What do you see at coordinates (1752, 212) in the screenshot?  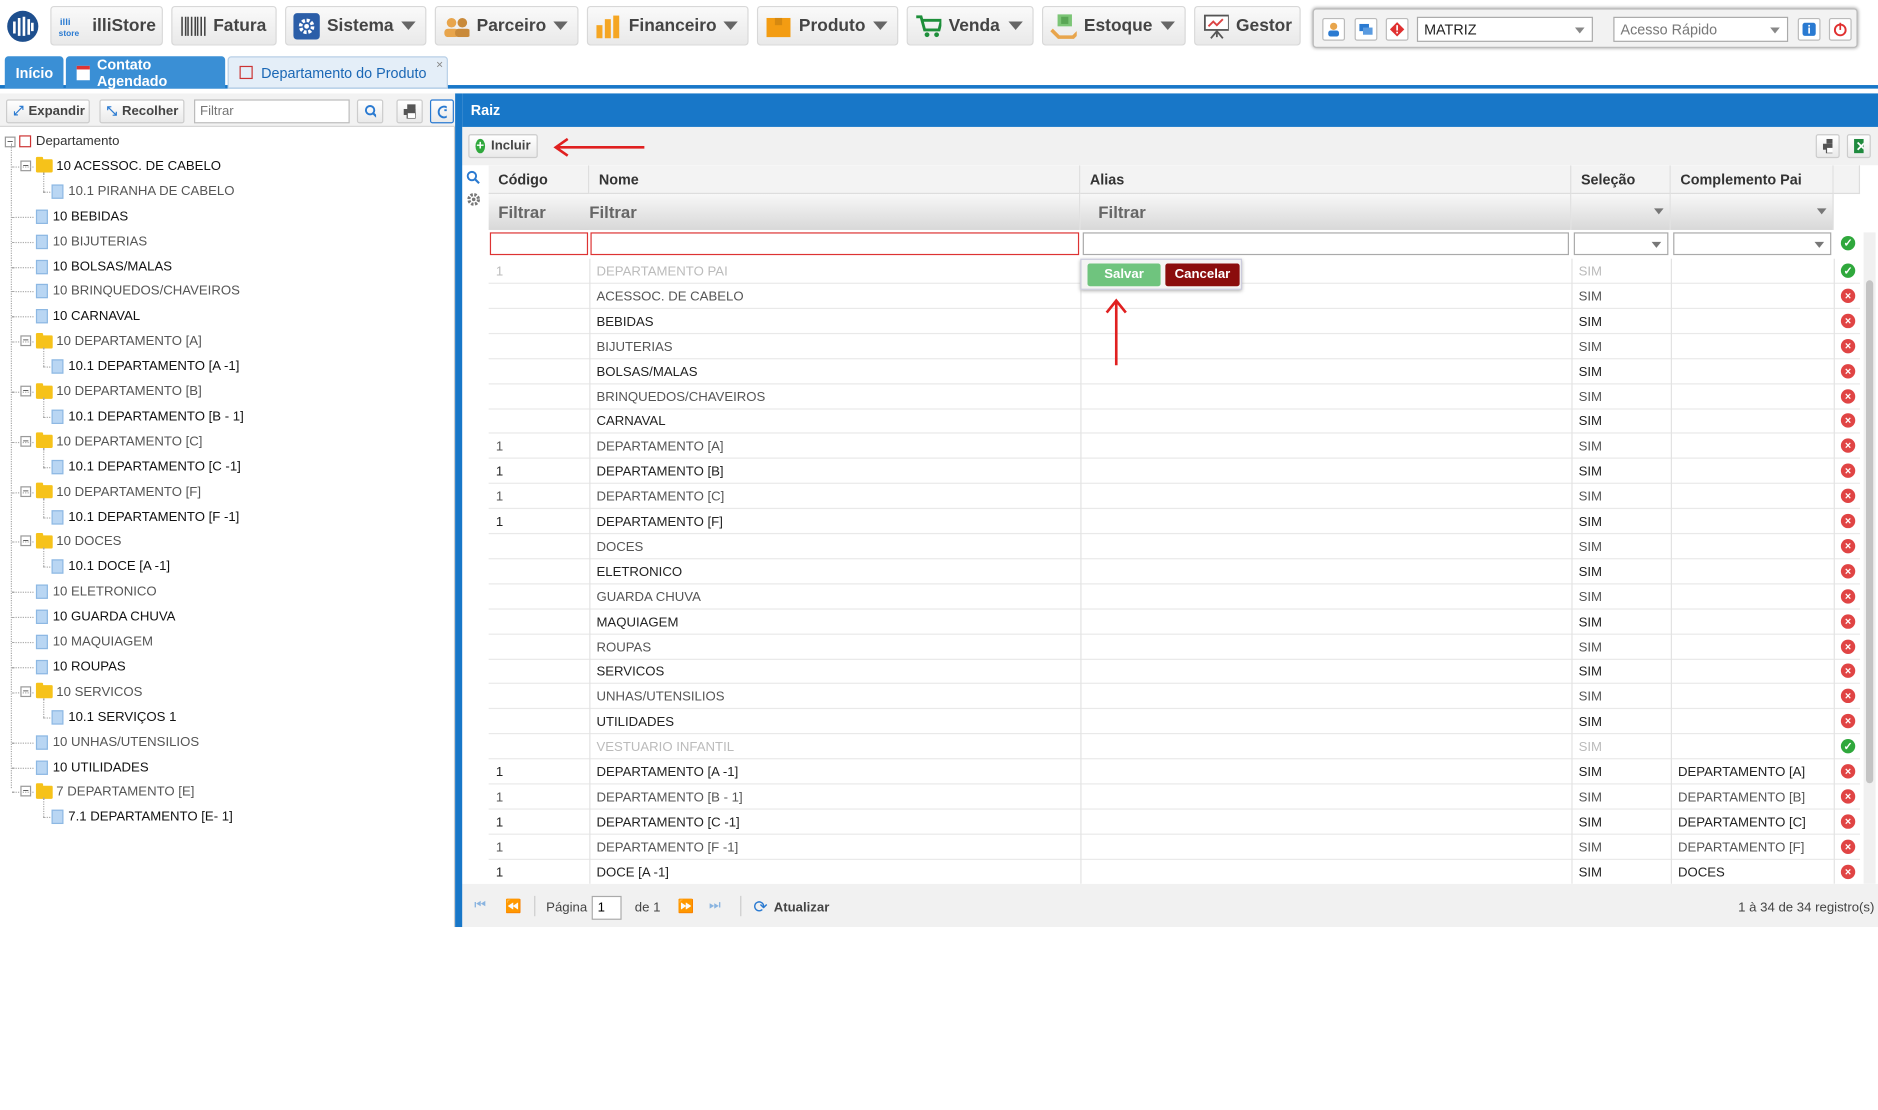 I see `filter-complemento-pai` at bounding box center [1752, 212].